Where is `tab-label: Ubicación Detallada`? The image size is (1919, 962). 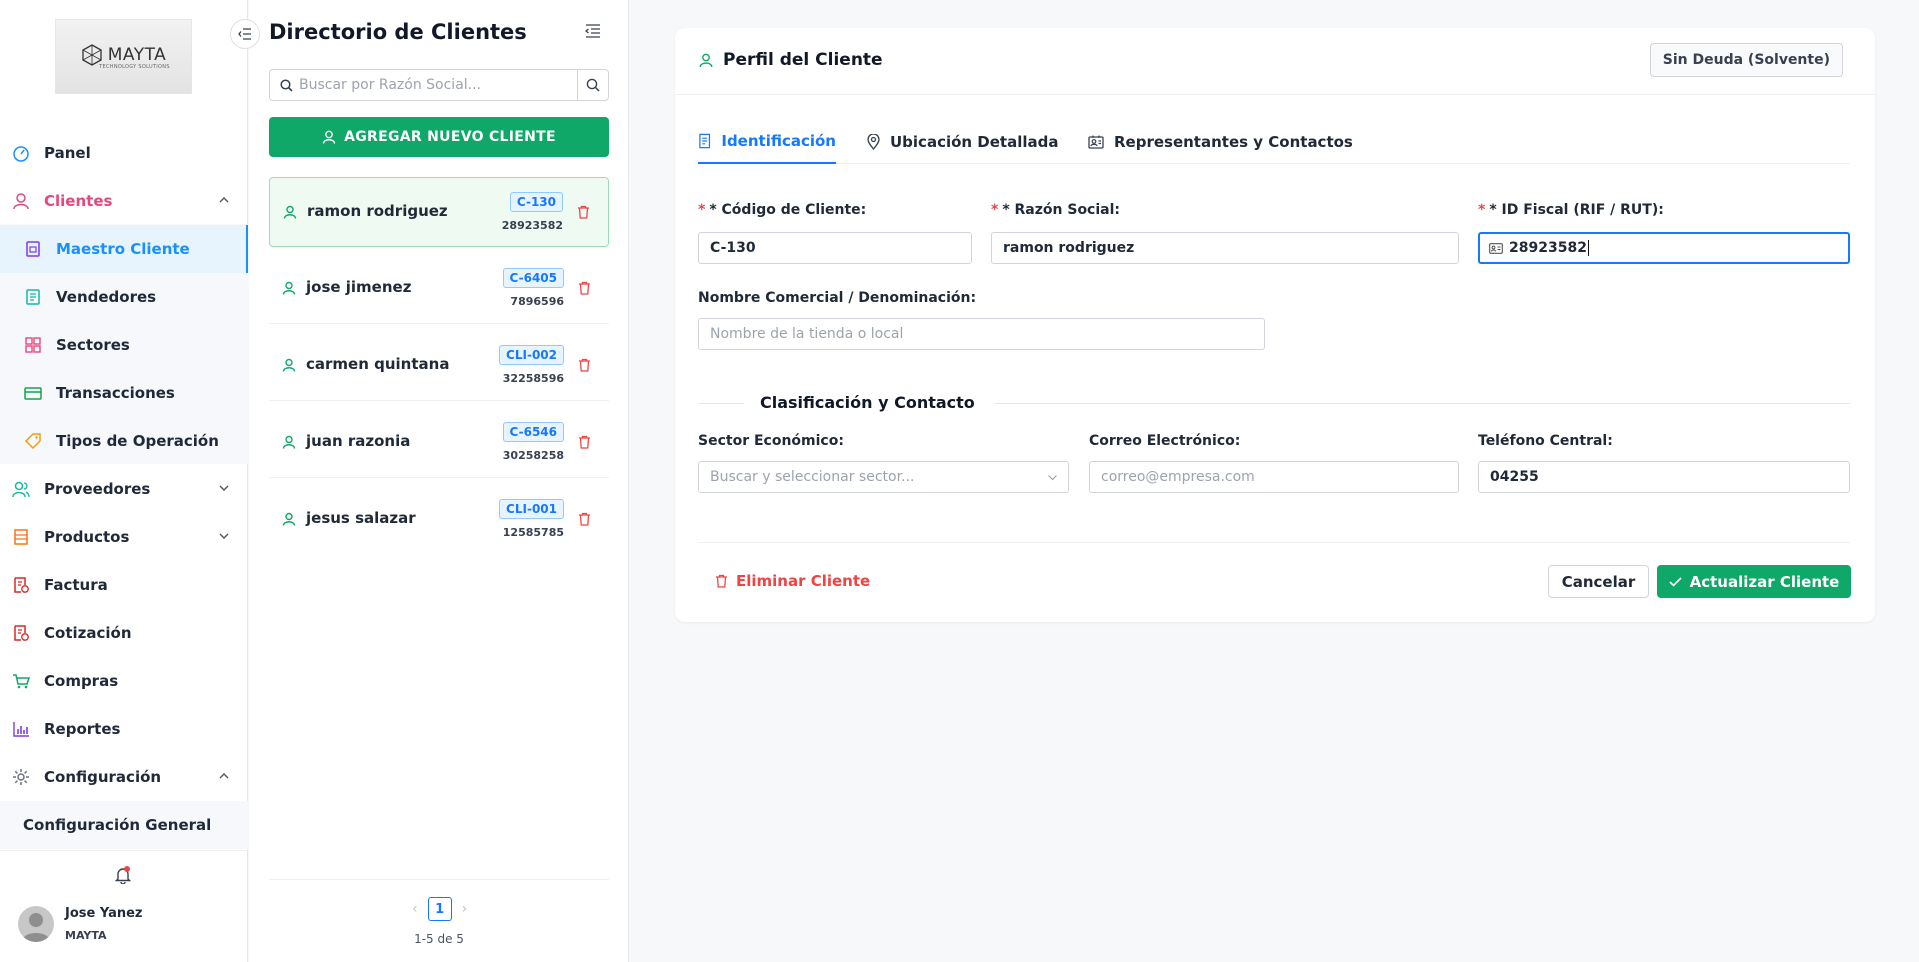 tab-label: Ubicación Detallada is located at coordinates (974, 142).